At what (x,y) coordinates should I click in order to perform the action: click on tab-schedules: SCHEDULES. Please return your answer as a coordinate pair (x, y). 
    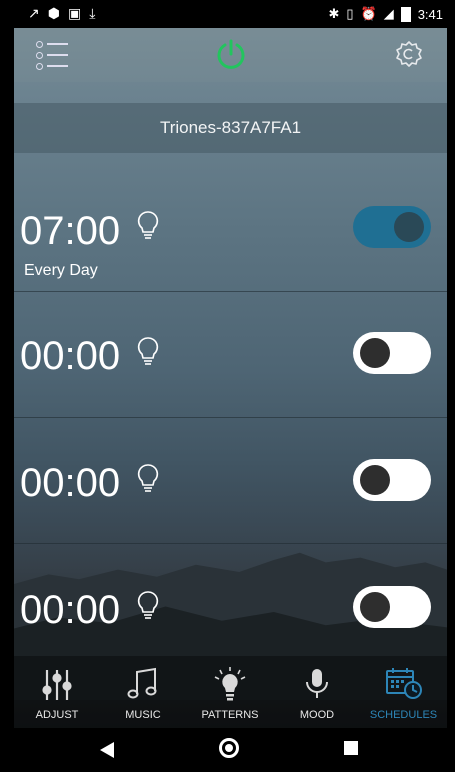
    Looking at the image, I should click on (403, 692).